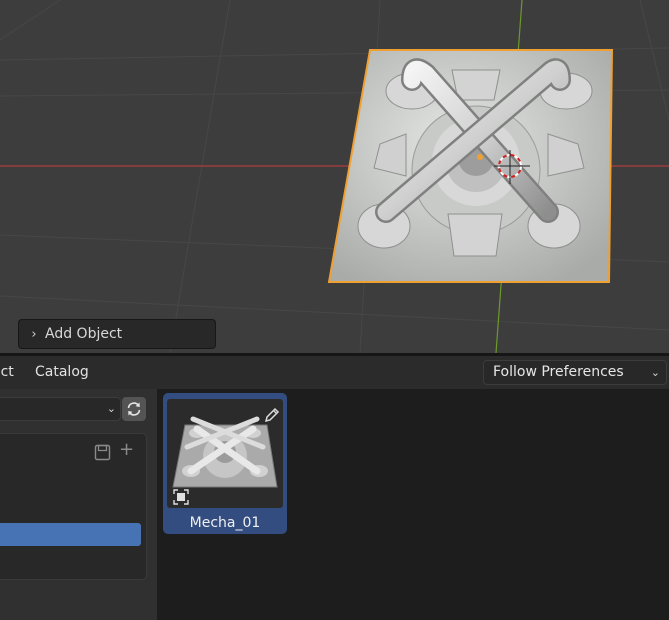  I want to click on refresh-library-button, so click(134, 409).